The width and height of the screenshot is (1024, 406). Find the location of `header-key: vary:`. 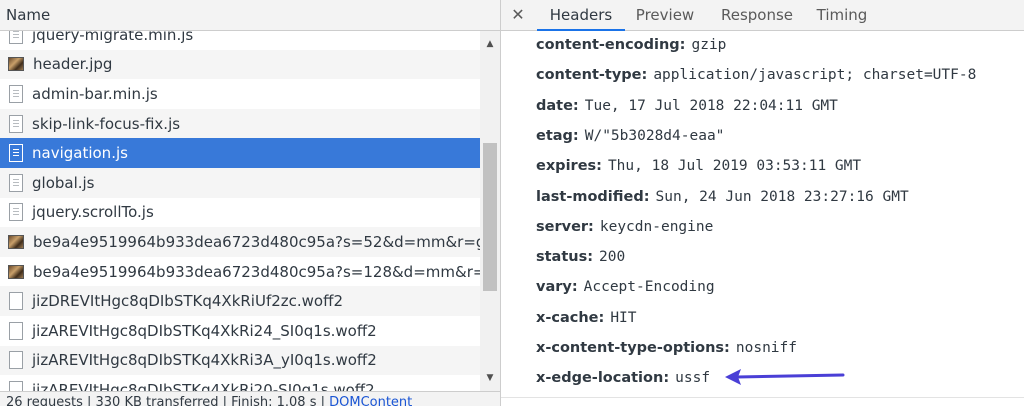

header-key: vary: is located at coordinates (557, 287).